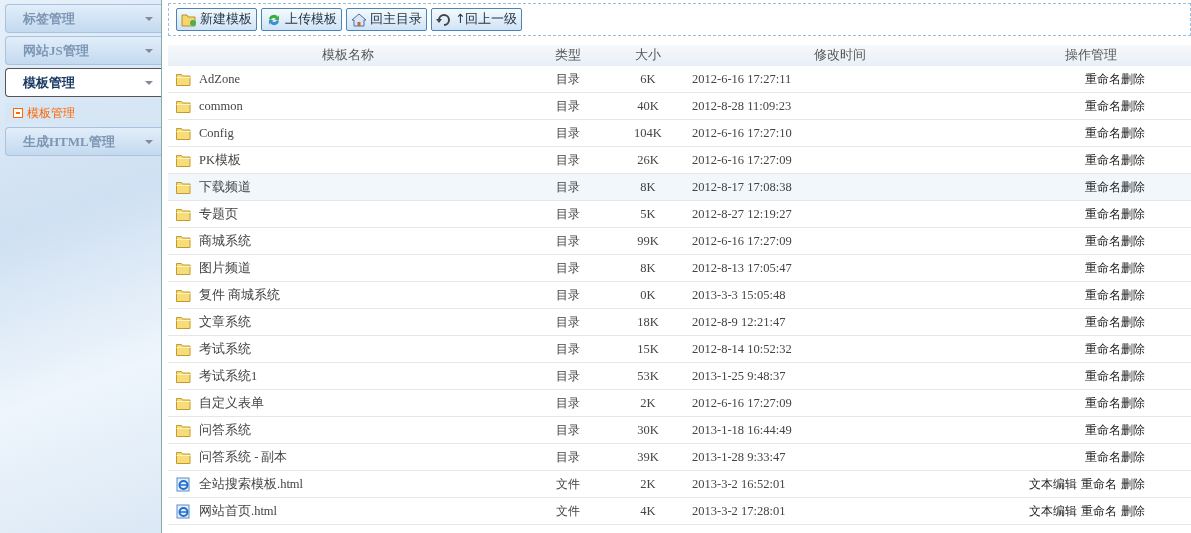  Describe the element at coordinates (648, 186) in the screenshot. I see `size-text: 8K` at that location.